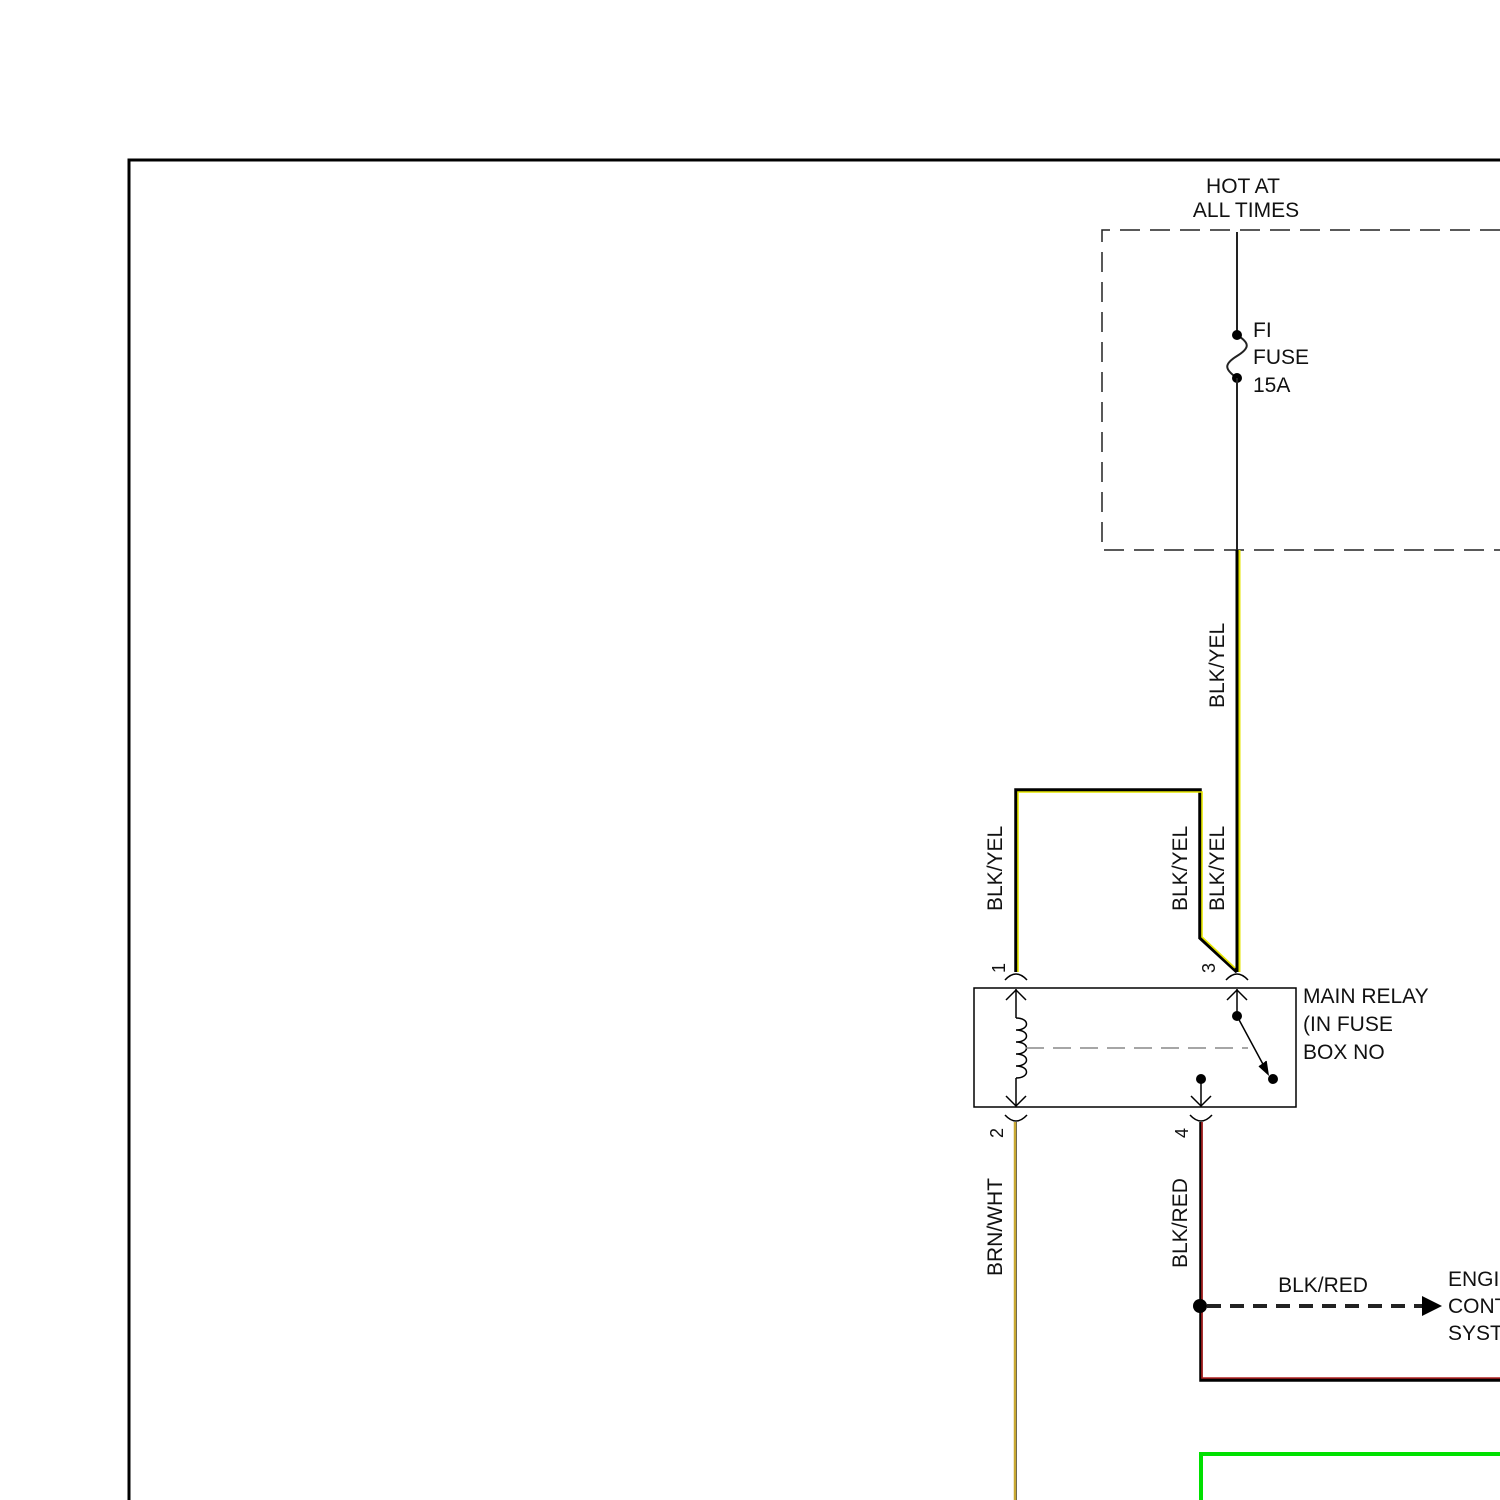 The height and width of the screenshot is (1500, 1500). Describe the element at coordinates (1323, 1285) in the screenshot. I see `branch-wire-label: BLK/RED` at that location.